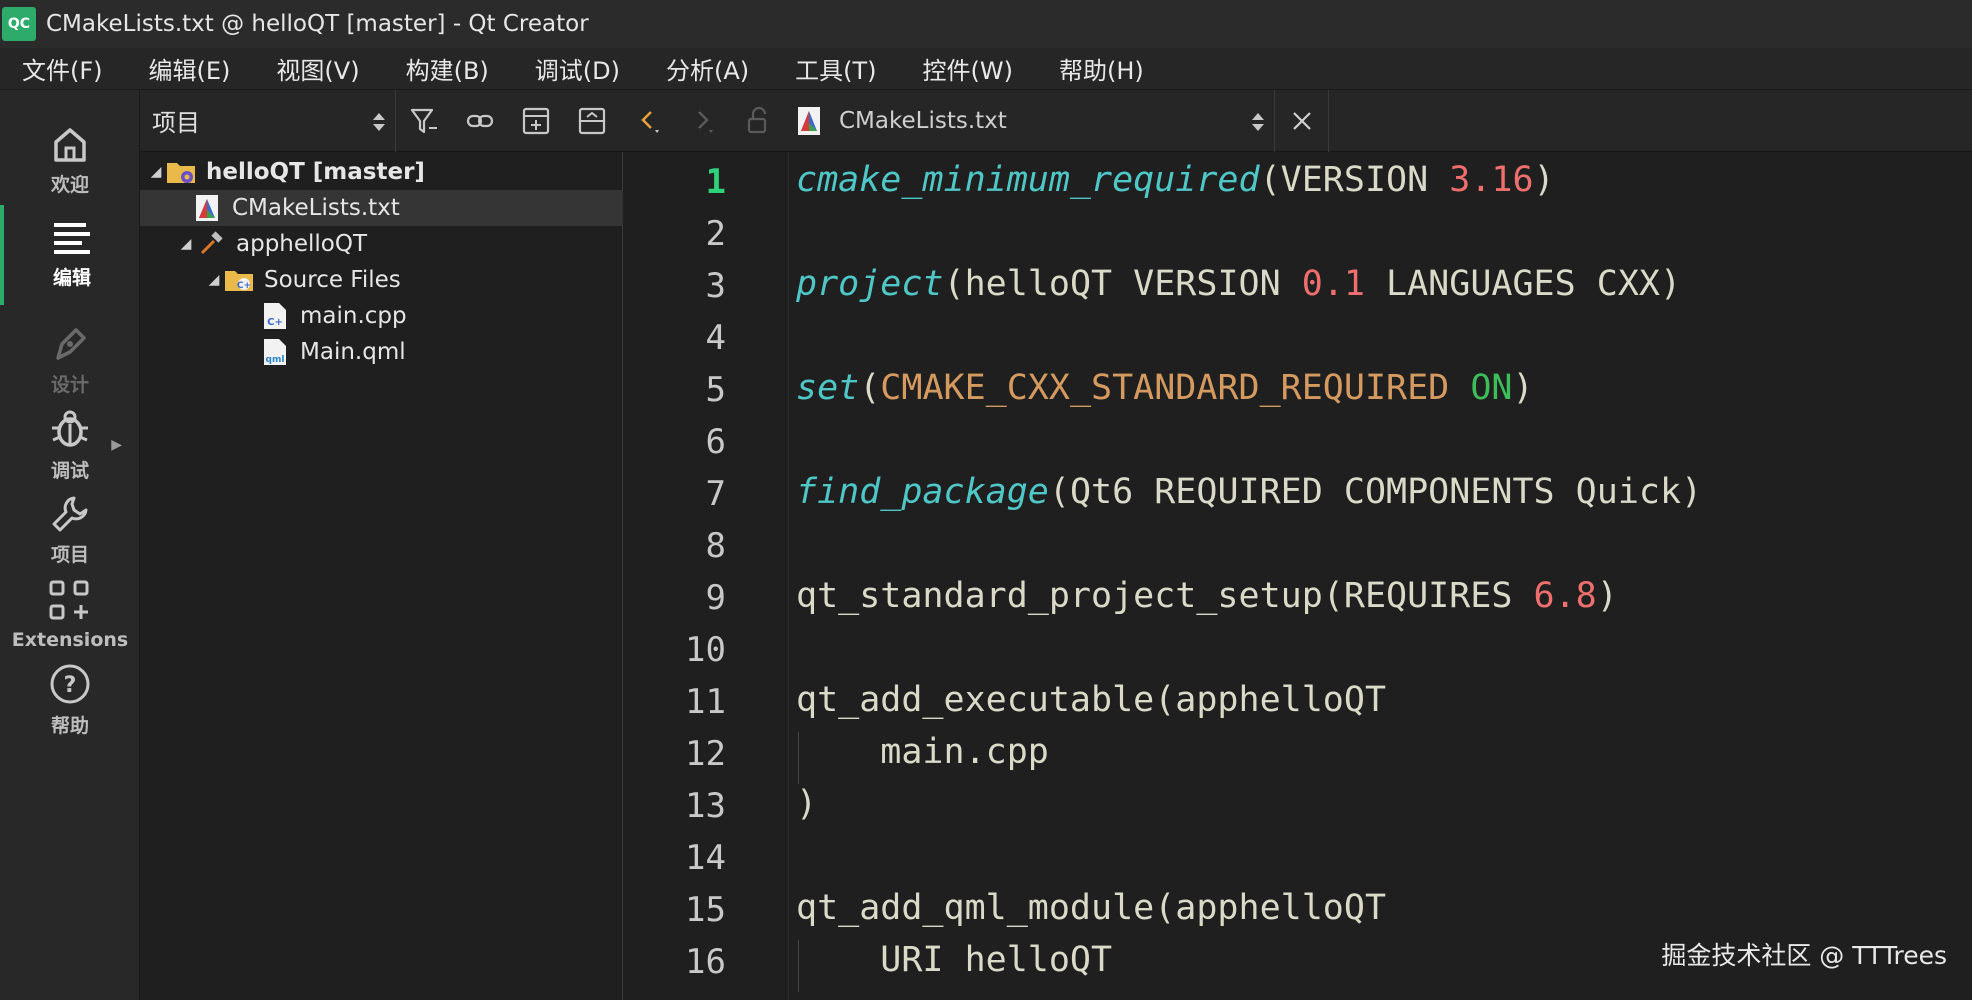 The image size is (1972, 1000). I want to click on code-token: cmake_minimum_required, so click(1028, 180).